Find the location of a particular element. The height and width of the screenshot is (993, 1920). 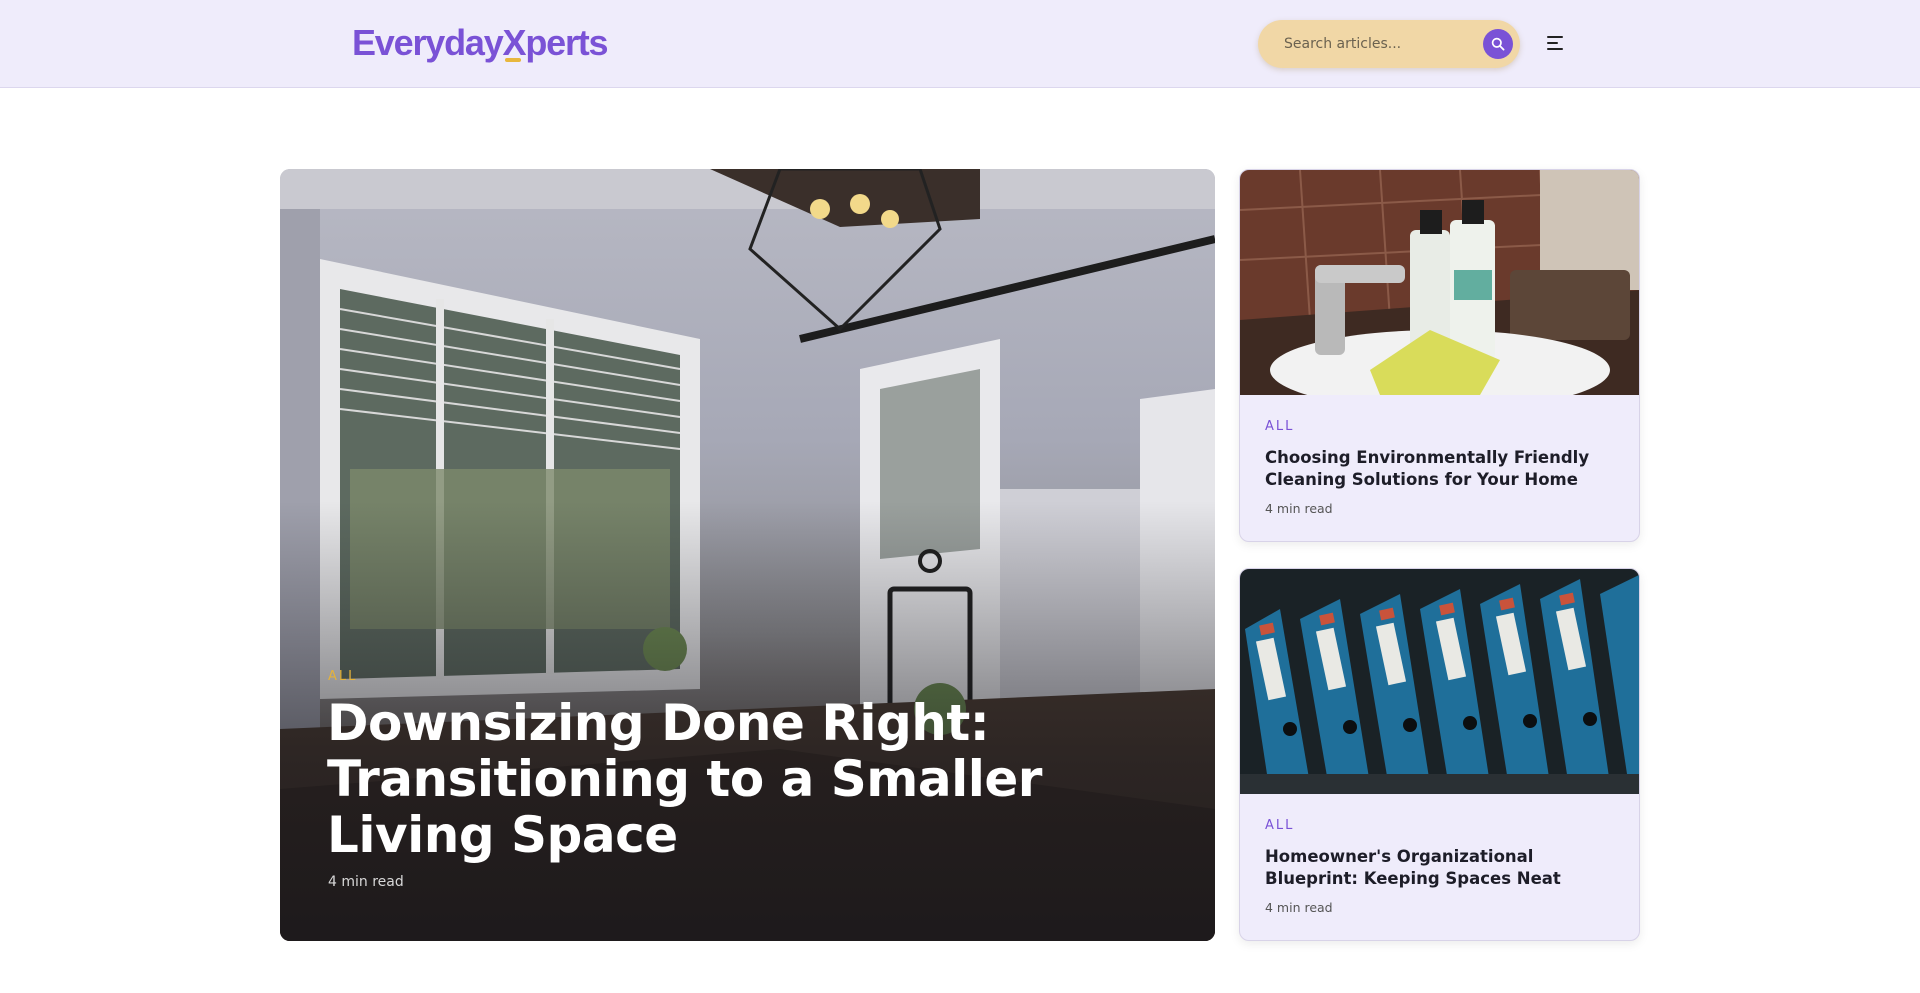

site-logo: EverydayXperts is located at coordinates (480, 43).